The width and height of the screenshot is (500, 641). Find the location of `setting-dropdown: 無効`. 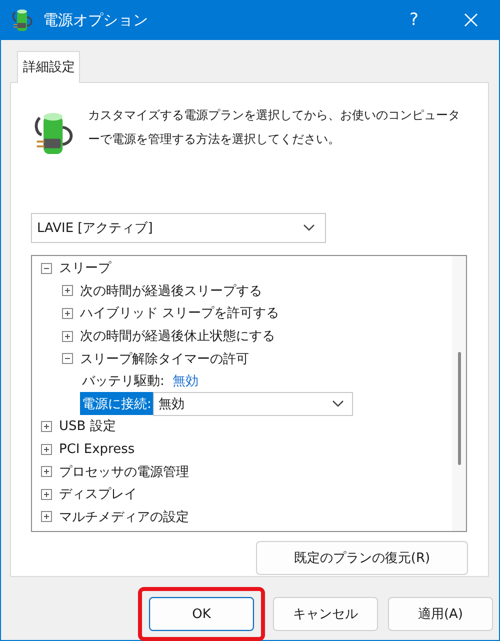

setting-dropdown: 無効 is located at coordinates (253, 404).